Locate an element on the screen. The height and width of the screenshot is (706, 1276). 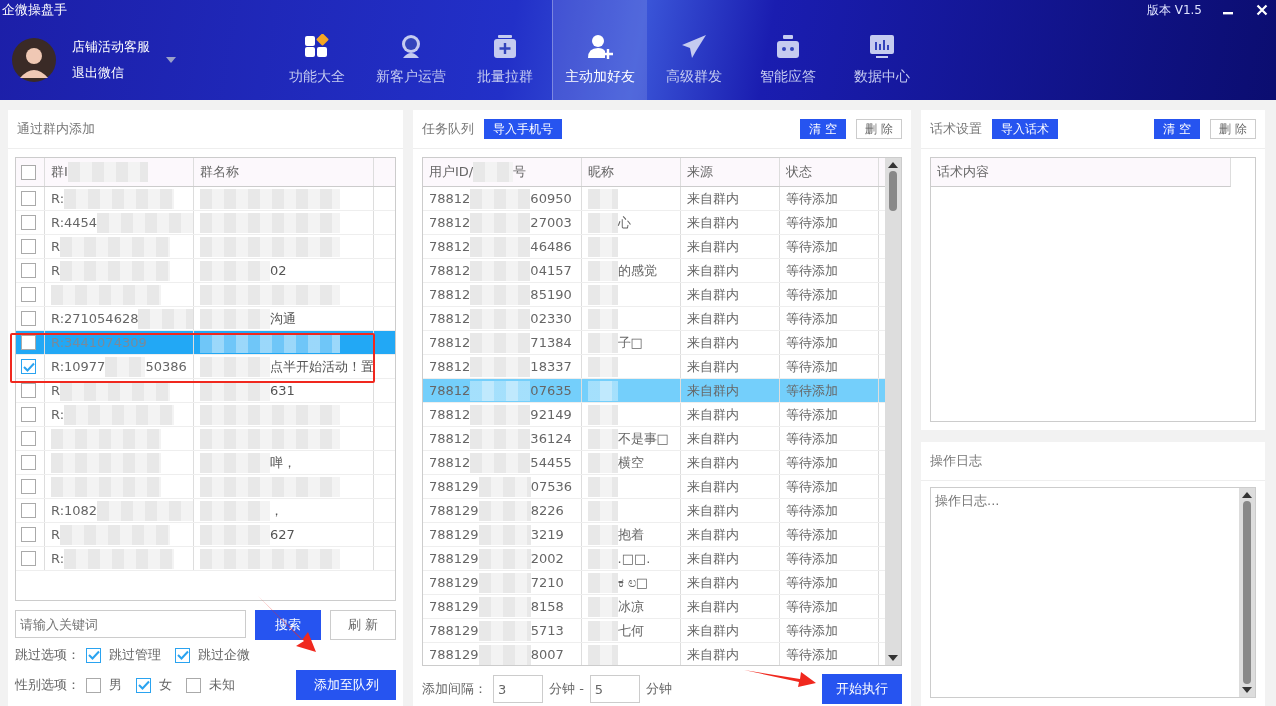
nav-tab: 功能大全 is located at coordinates (317, 50).